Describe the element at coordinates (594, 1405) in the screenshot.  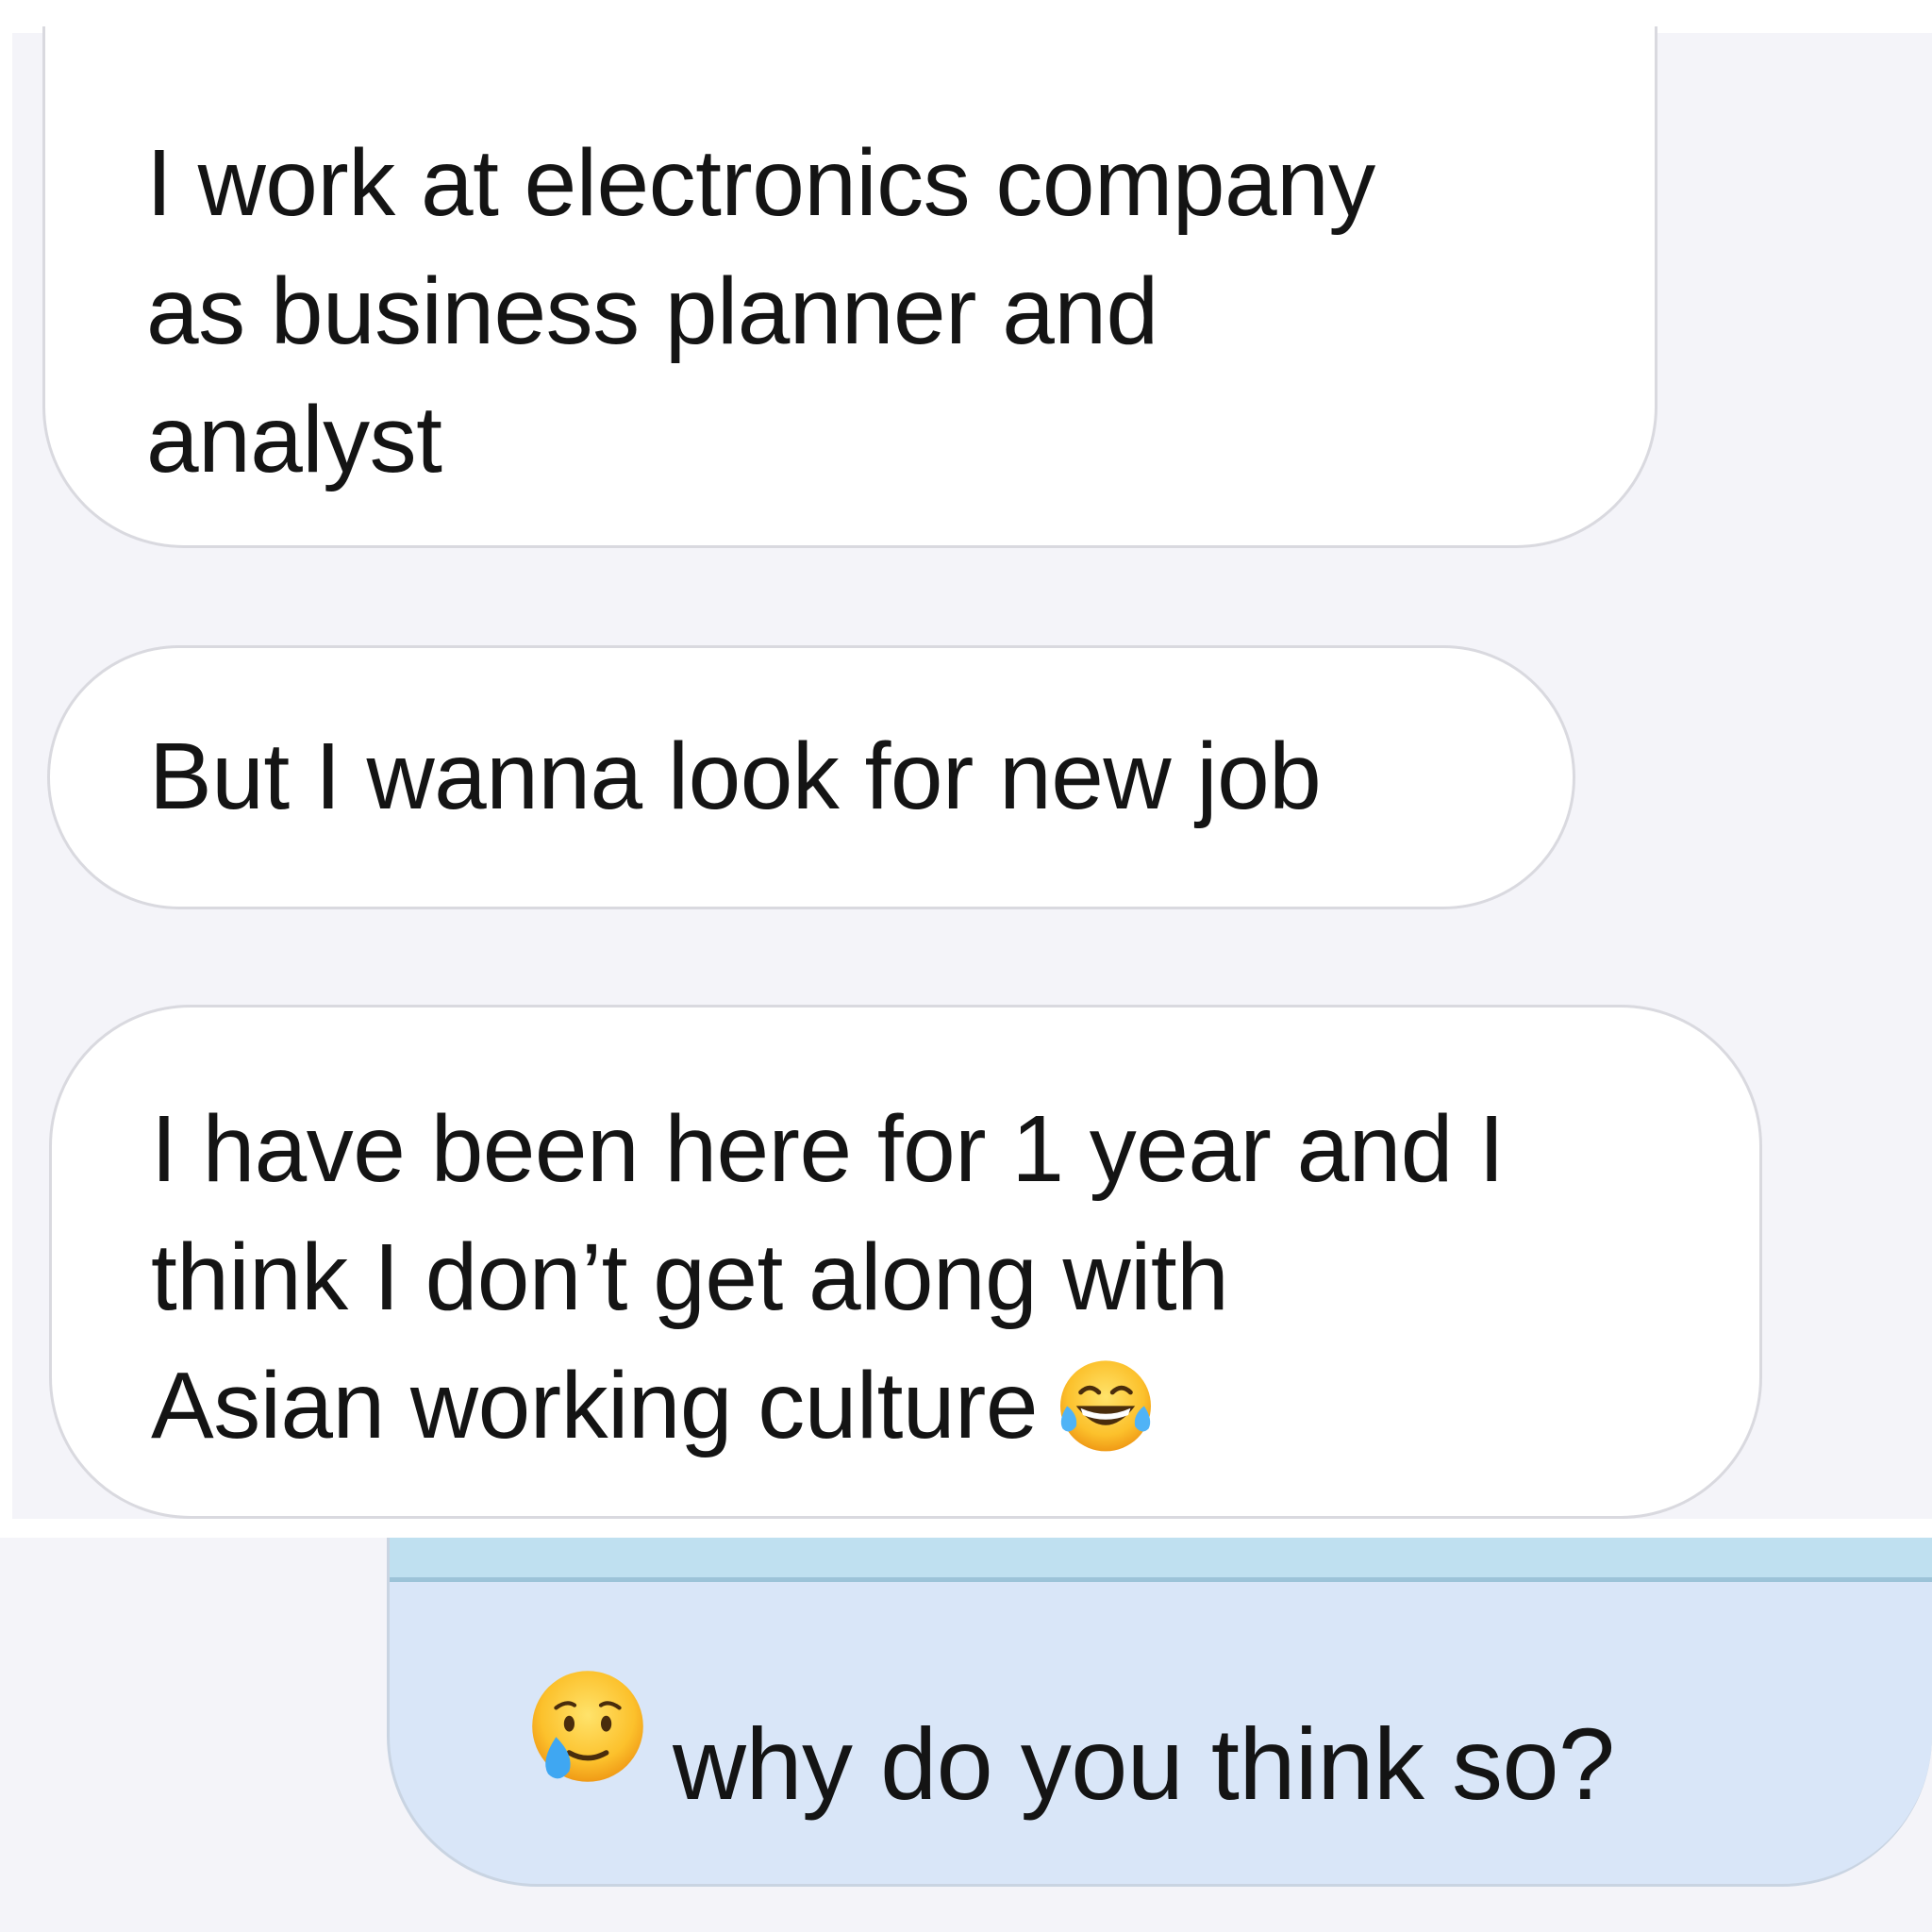
I see `message-line: Asian working culture` at that location.